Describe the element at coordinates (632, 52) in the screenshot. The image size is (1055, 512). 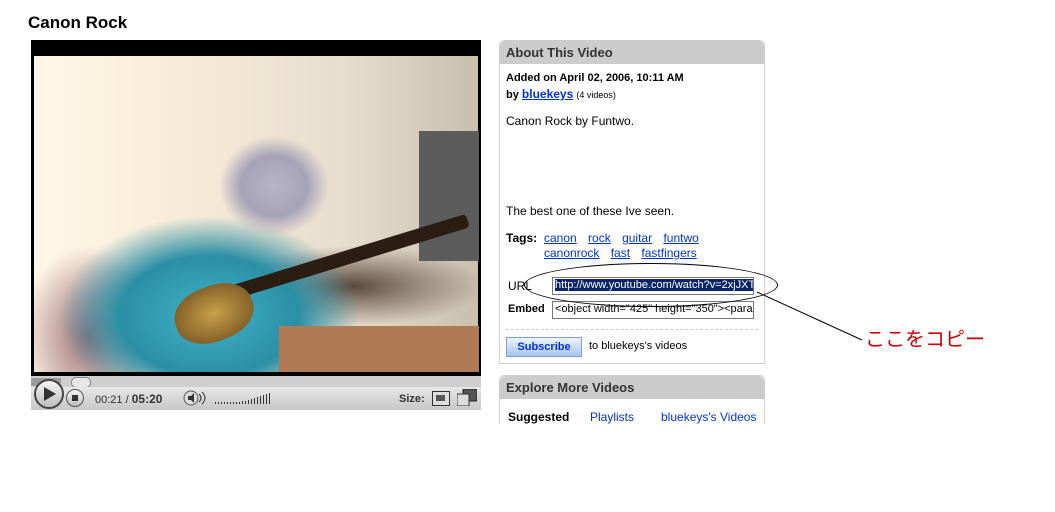
I see `about-header: About This Video` at that location.